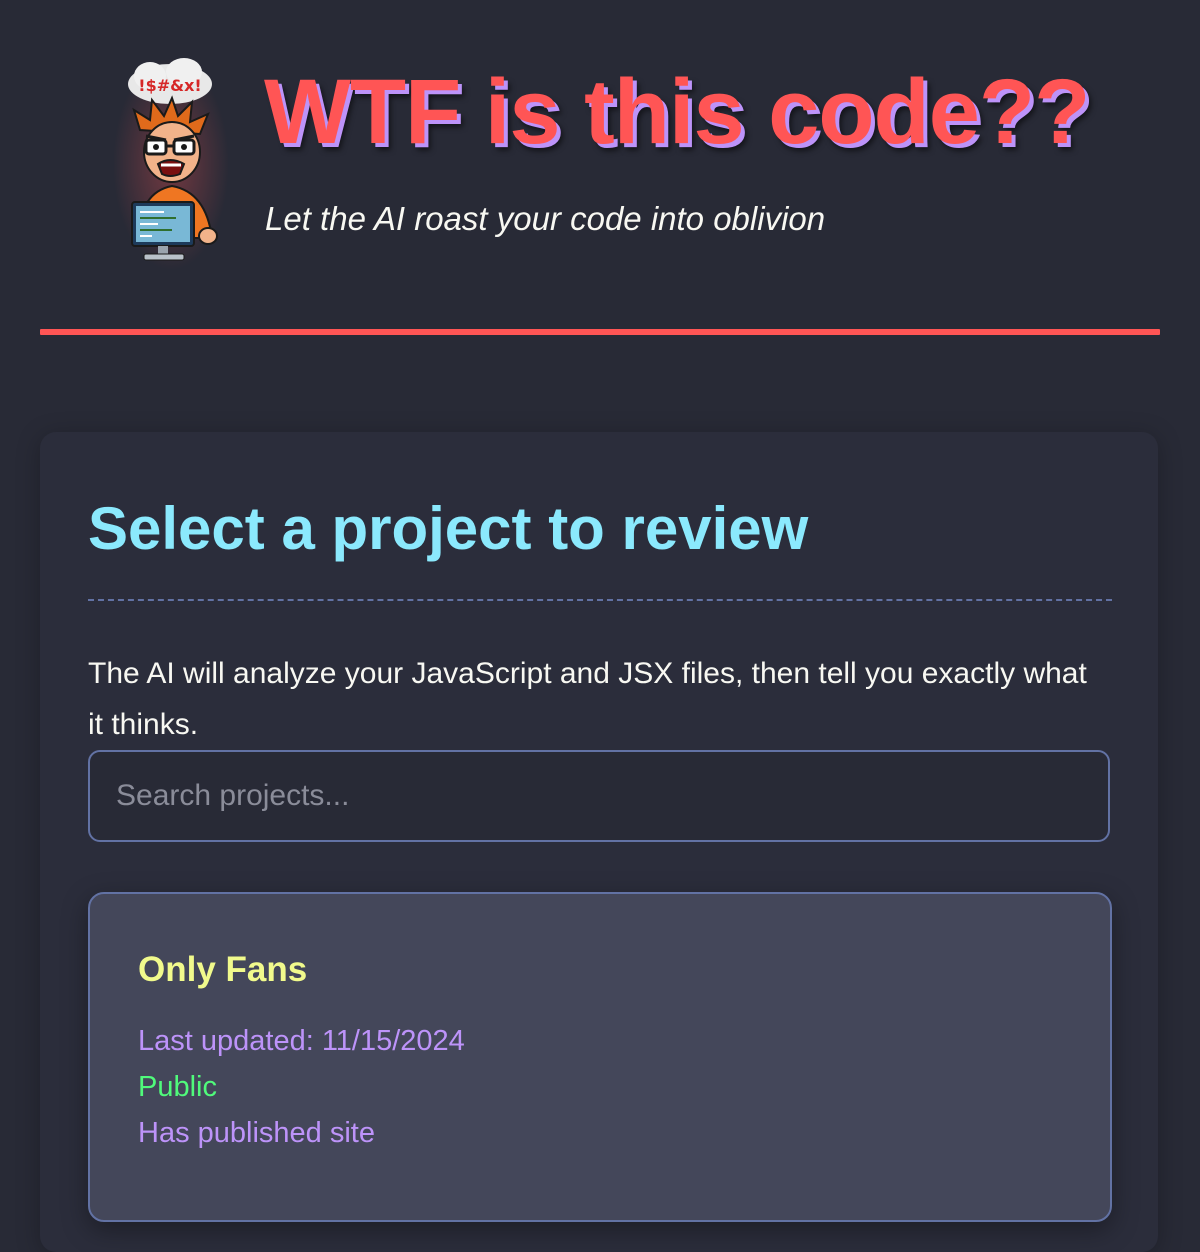 The width and height of the screenshot is (1200, 1252). I want to click on app-title: WTF is this code??, so click(677, 112).